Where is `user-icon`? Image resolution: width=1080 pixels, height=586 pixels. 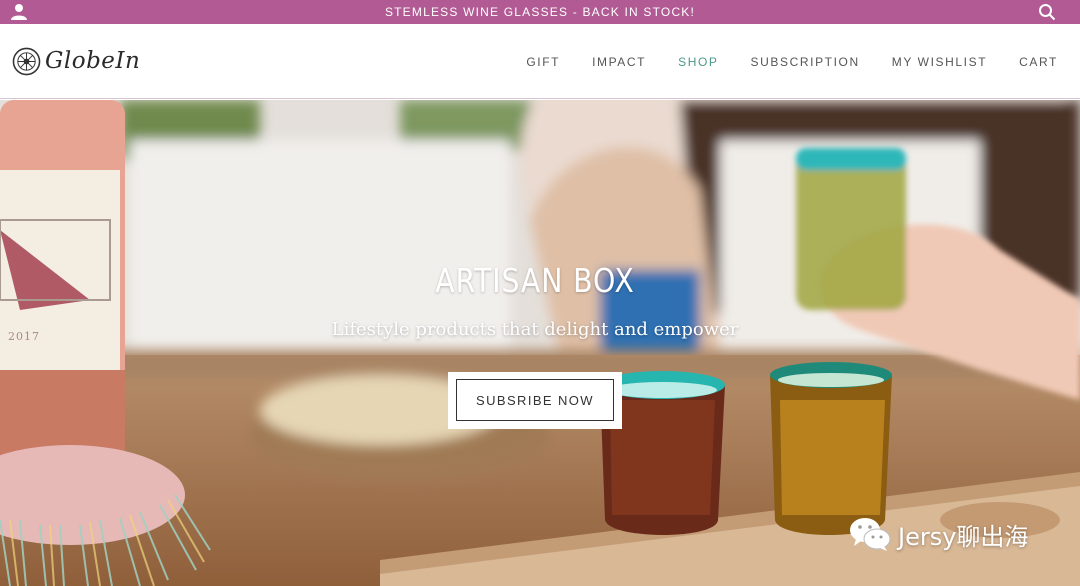
user-icon is located at coordinates (19, 12).